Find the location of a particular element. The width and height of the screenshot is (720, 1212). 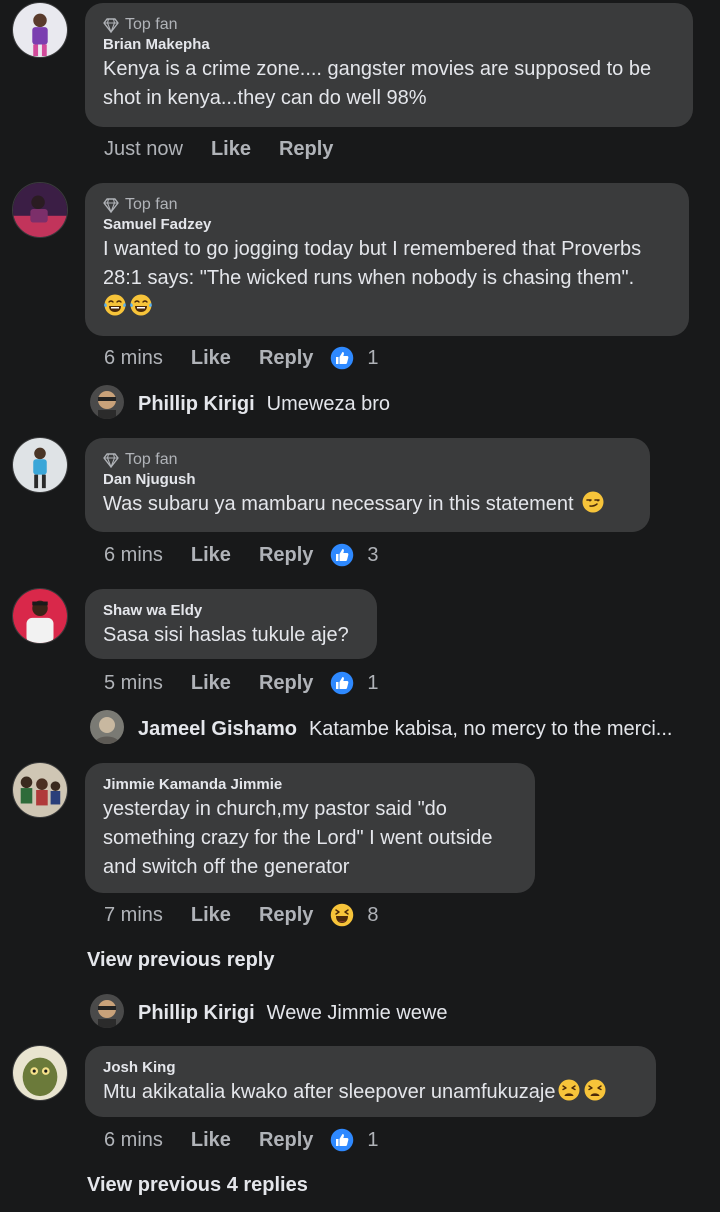

view-previous-replies-link: View previous 4 replies is located at coordinates (197, 1185).